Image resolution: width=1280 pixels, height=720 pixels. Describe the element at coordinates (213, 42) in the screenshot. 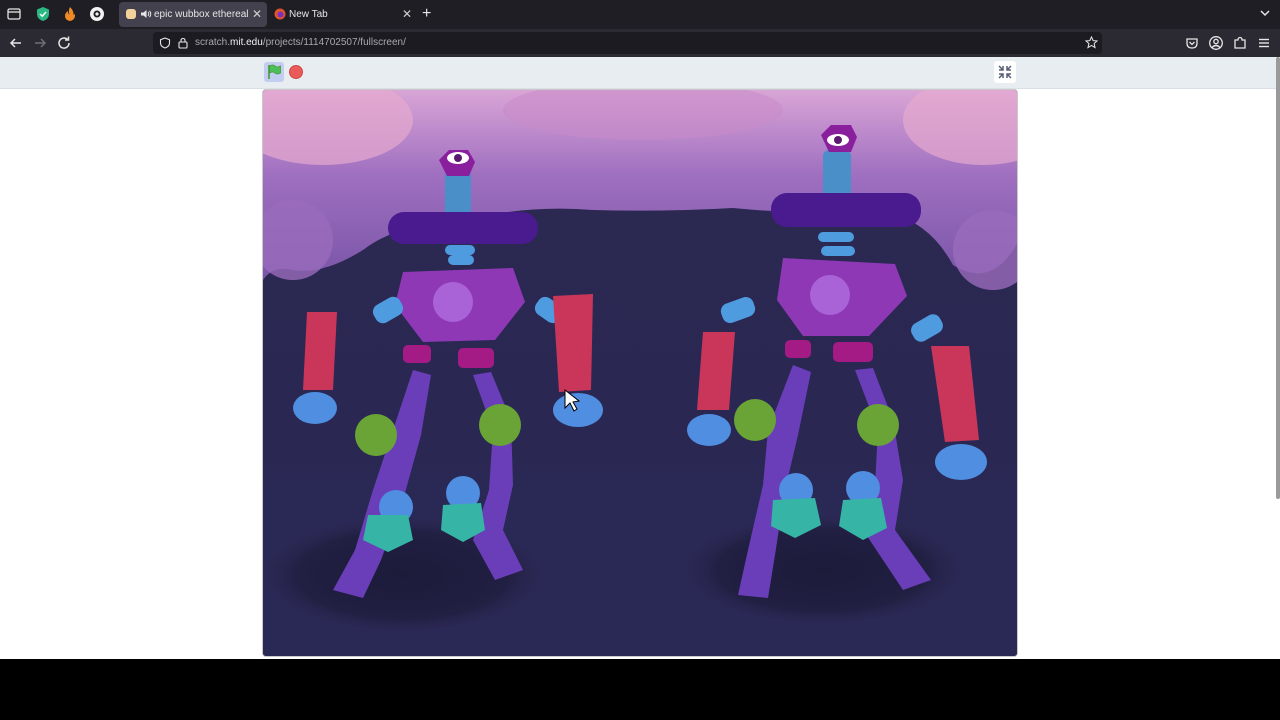

I see `url-subdomain: scratch.` at that location.